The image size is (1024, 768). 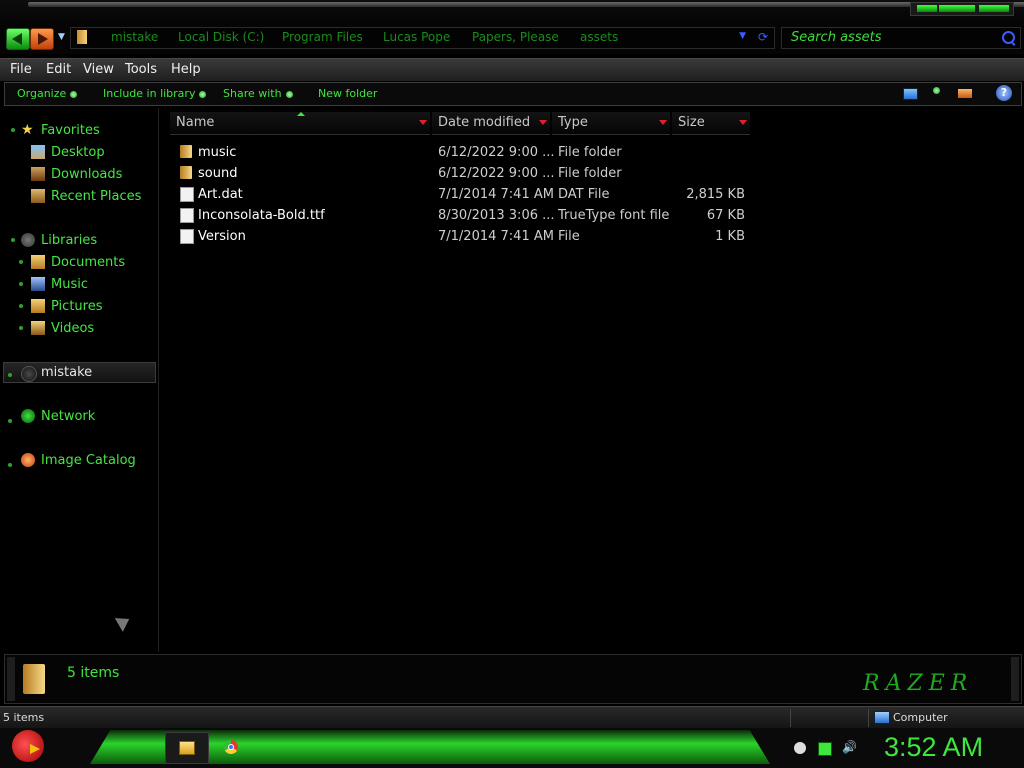 What do you see at coordinates (96, 196) in the screenshot?
I see `nav-recent-places: Recent Places` at bounding box center [96, 196].